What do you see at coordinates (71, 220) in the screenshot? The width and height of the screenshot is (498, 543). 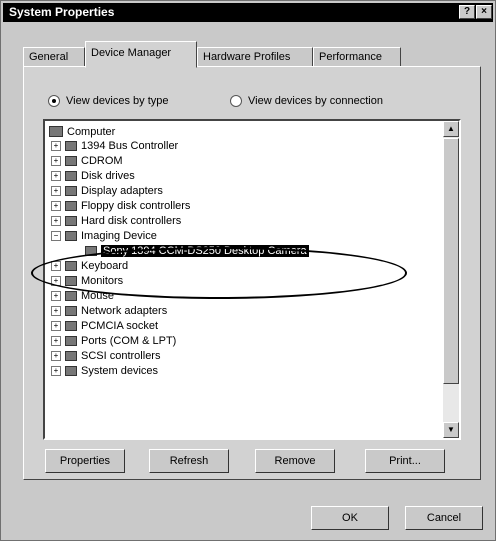 I see `hard-disk-controller-icon` at bounding box center [71, 220].